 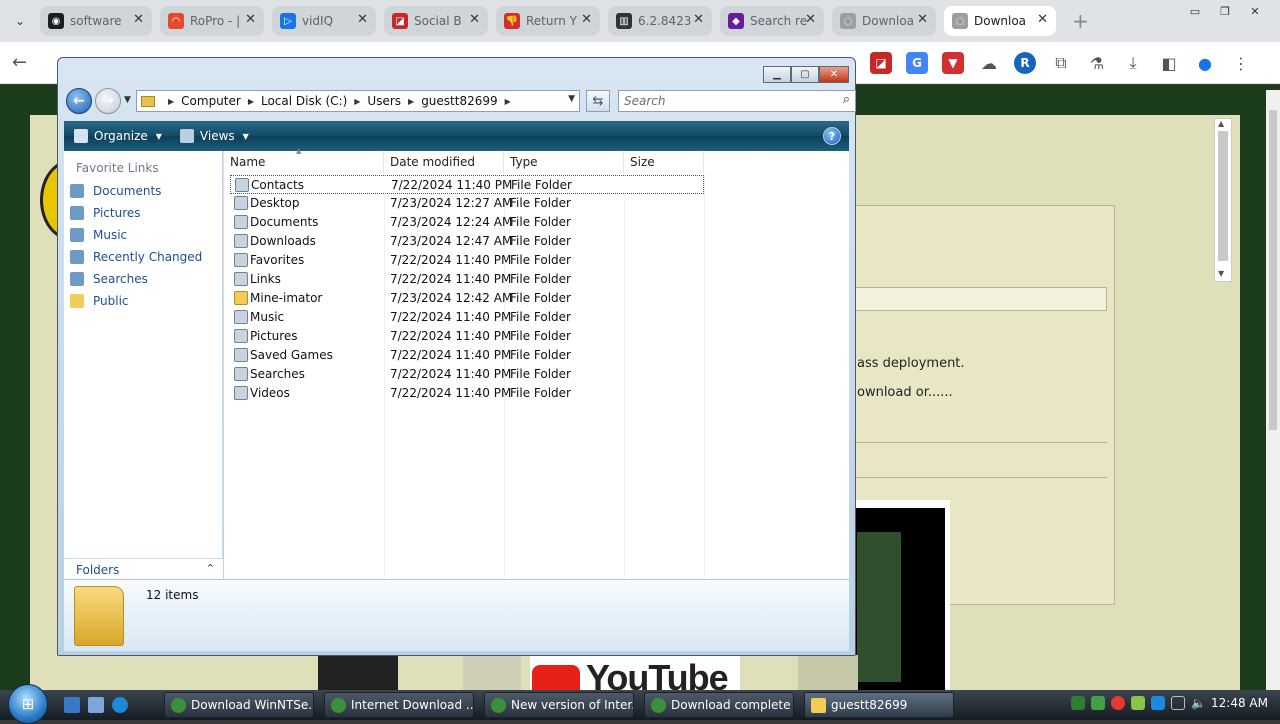 What do you see at coordinates (737, 101) in the screenshot?
I see `search-input: Search ⌕` at bounding box center [737, 101].